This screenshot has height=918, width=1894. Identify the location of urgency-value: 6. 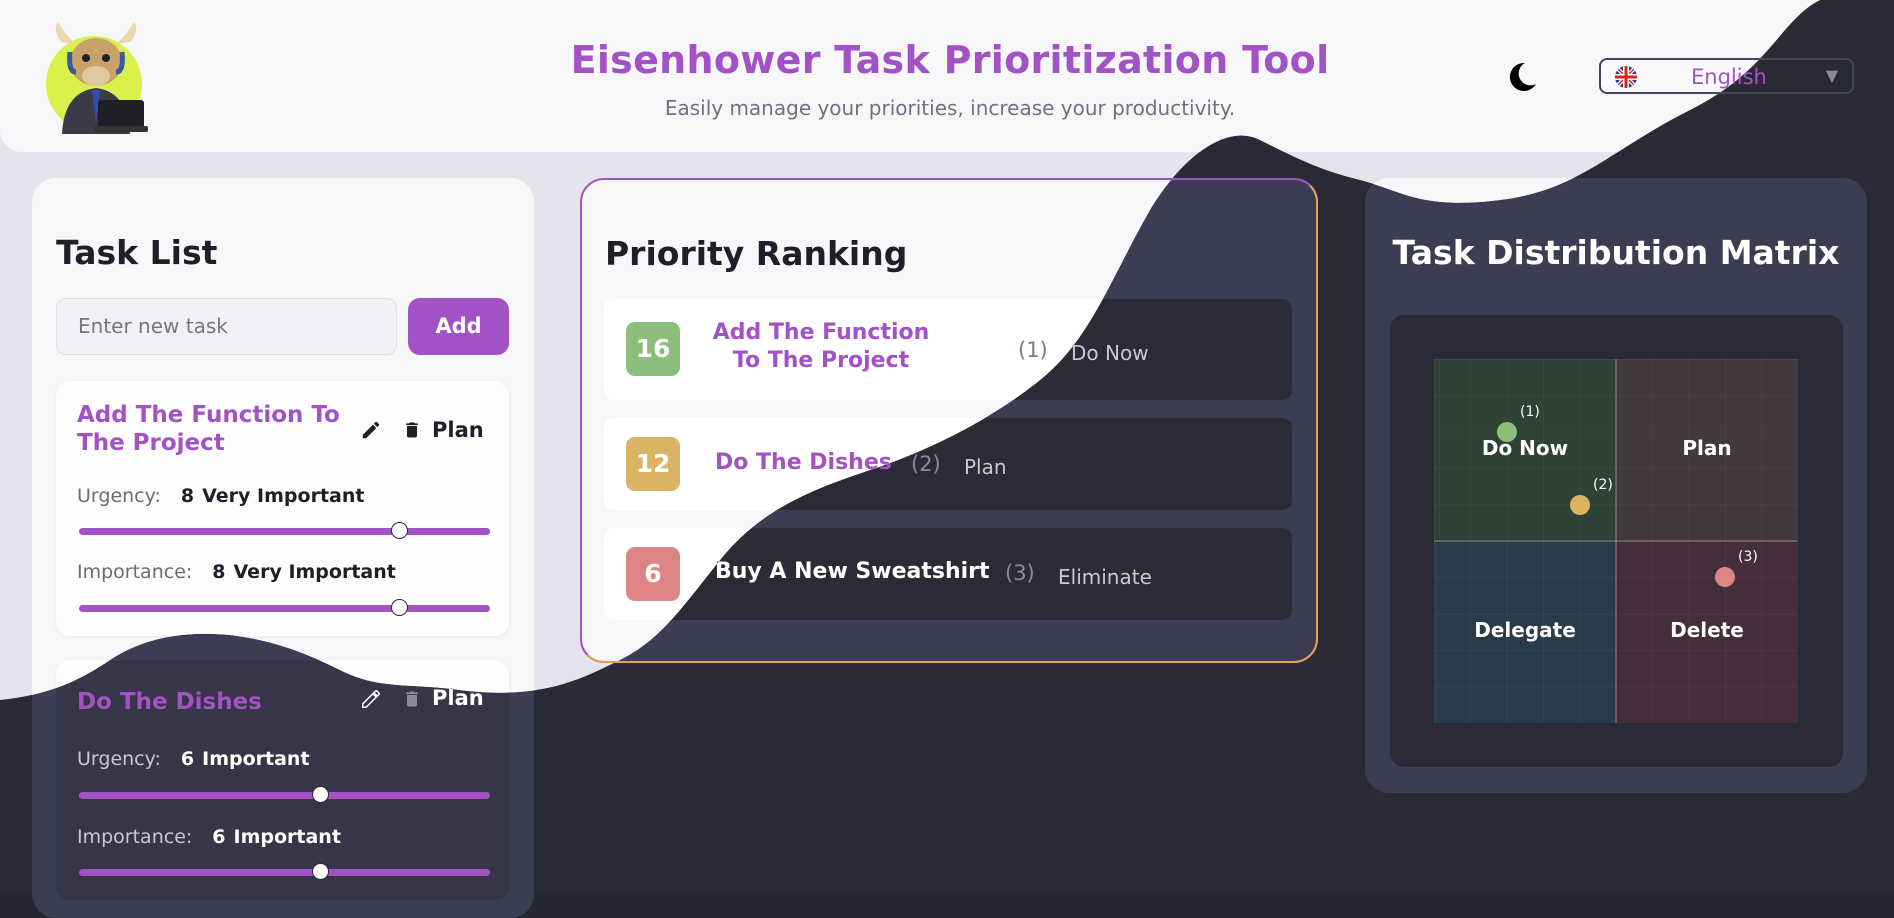
(187, 759).